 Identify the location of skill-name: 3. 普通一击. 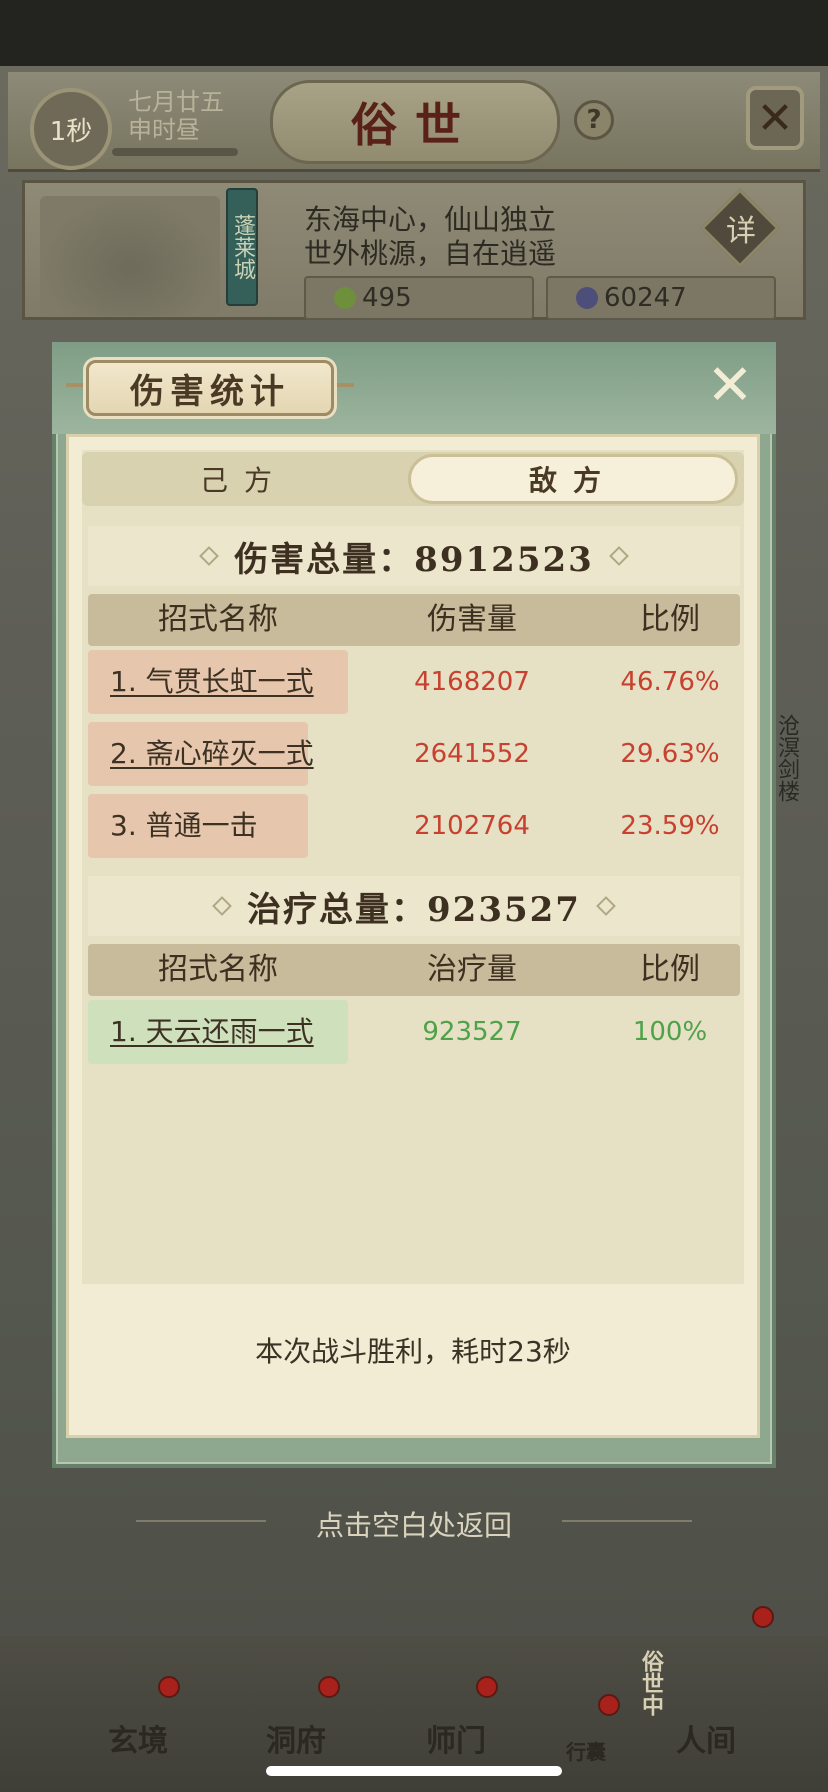
(184, 825).